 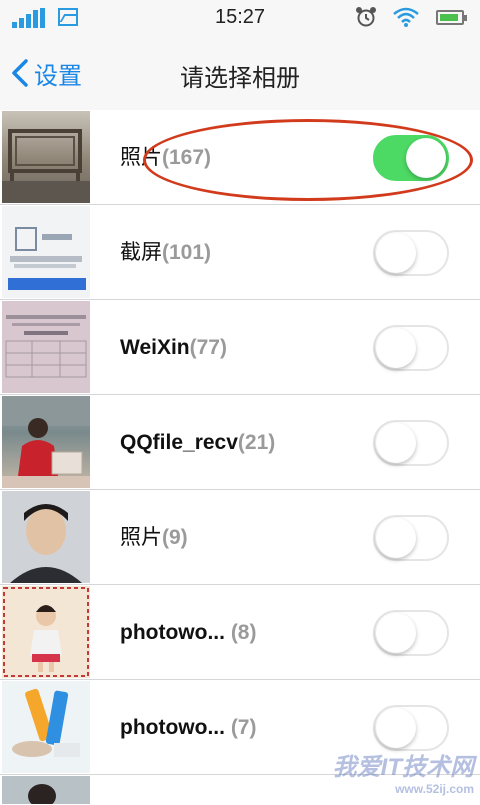 I want to click on album-count: (77), so click(x=208, y=347).